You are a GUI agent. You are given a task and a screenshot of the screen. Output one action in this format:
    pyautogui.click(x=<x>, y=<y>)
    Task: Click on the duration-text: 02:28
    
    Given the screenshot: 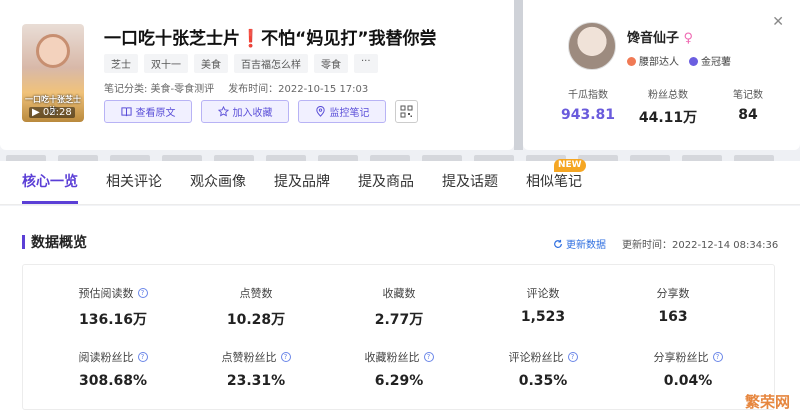 What is the action you would take?
    pyautogui.click(x=57, y=112)
    